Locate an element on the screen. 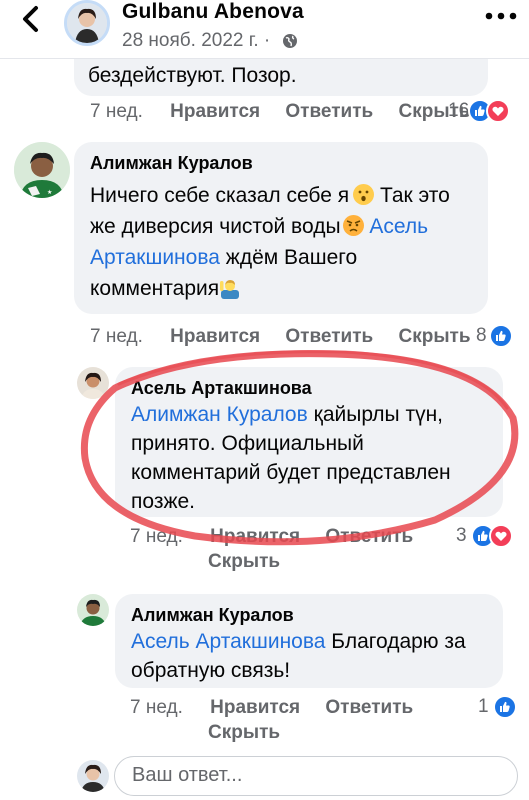 The width and height of the screenshot is (529, 800). more-dots-icon is located at coordinates (501, 16).